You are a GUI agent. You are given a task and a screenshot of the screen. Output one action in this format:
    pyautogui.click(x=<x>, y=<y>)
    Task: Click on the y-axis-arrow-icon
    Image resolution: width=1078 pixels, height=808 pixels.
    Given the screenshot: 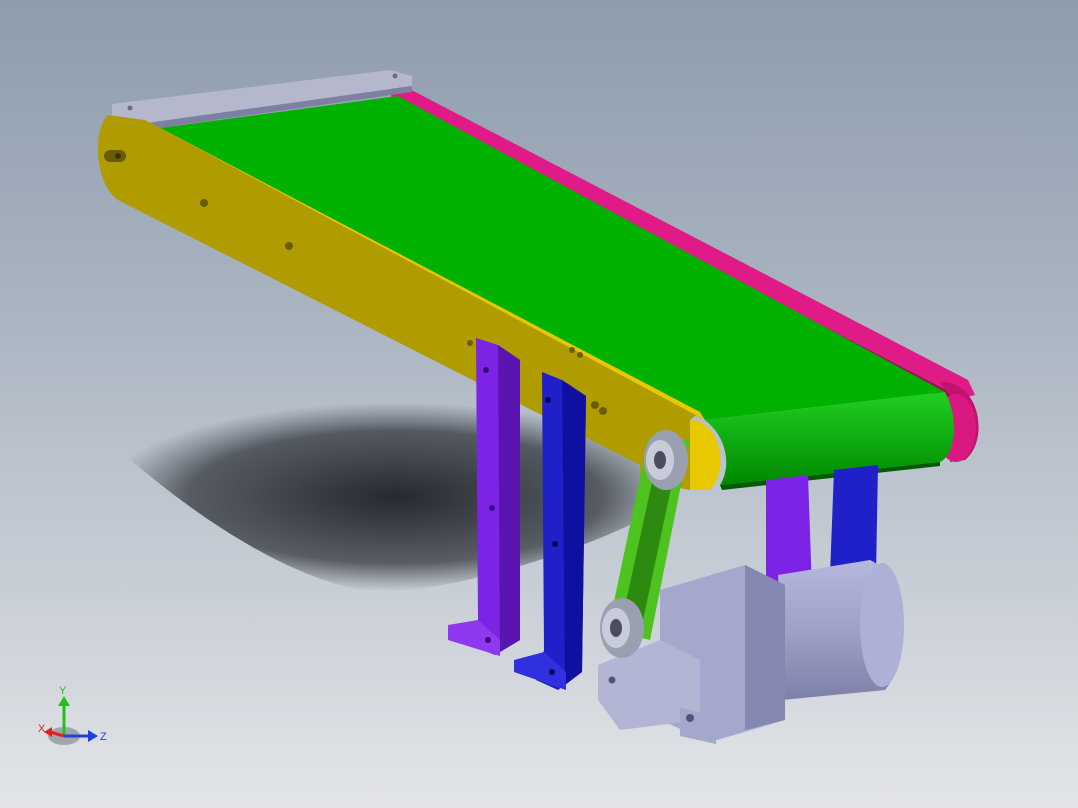 What is the action you would take?
    pyautogui.click(x=64, y=701)
    